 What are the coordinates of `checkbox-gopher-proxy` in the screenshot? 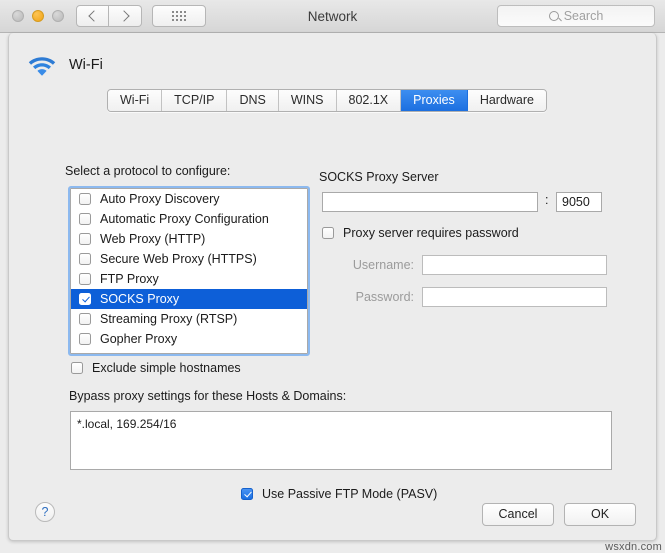 It's located at (85, 339).